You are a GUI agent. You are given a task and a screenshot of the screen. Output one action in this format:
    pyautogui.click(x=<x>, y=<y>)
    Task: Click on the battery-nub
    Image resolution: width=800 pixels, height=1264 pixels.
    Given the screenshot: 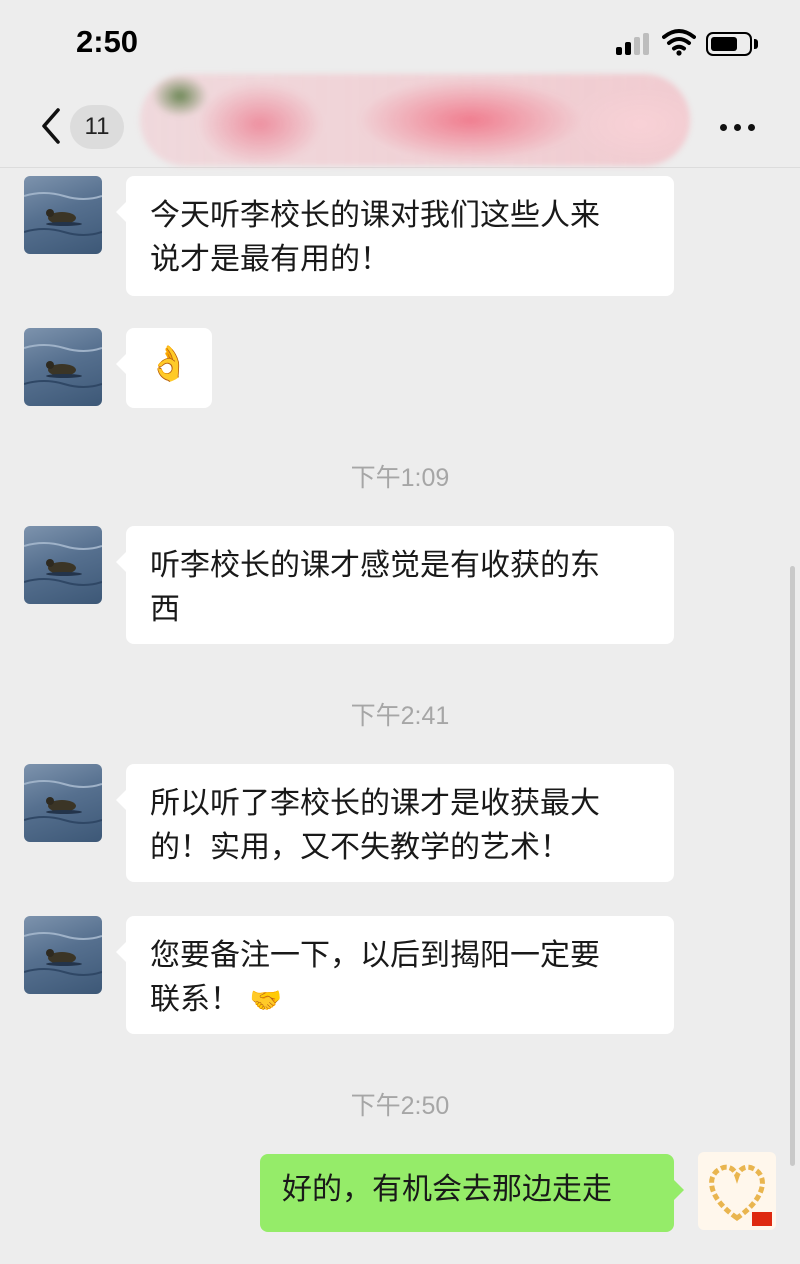 What is the action you would take?
    pyautogui.click(x=756, y=44)
    